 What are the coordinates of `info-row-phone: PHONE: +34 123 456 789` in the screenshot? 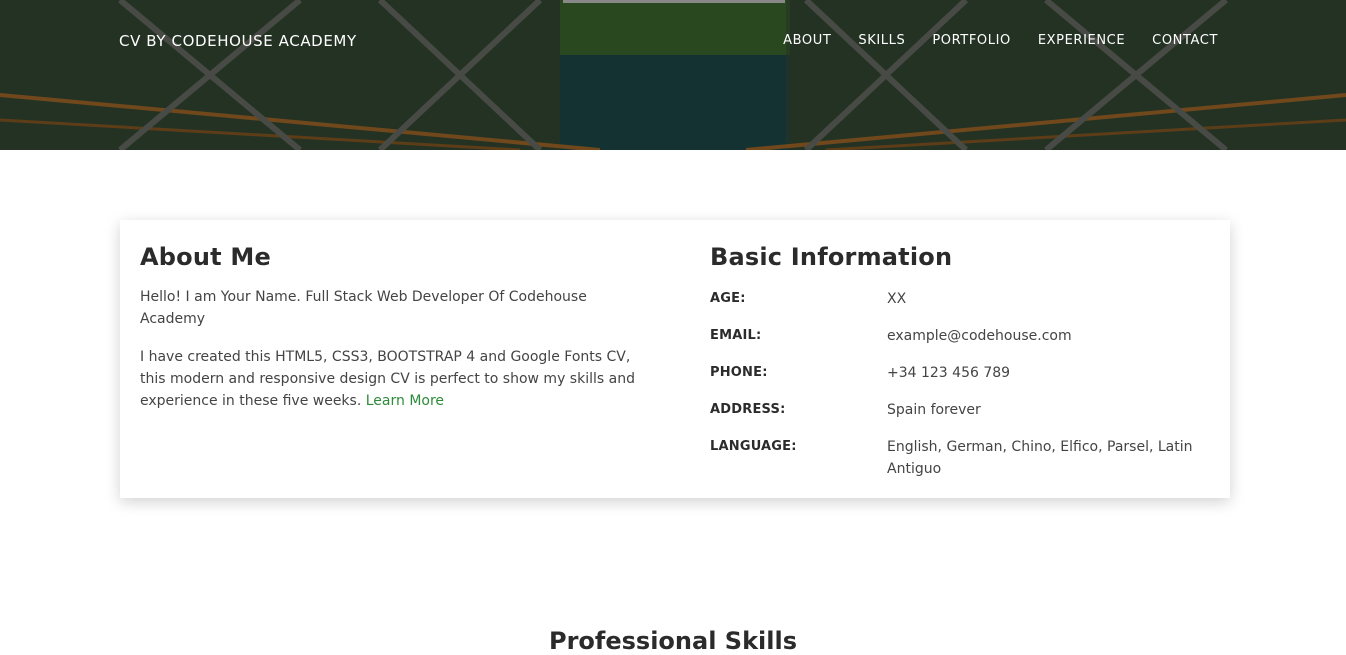 It's located at (960, 373).